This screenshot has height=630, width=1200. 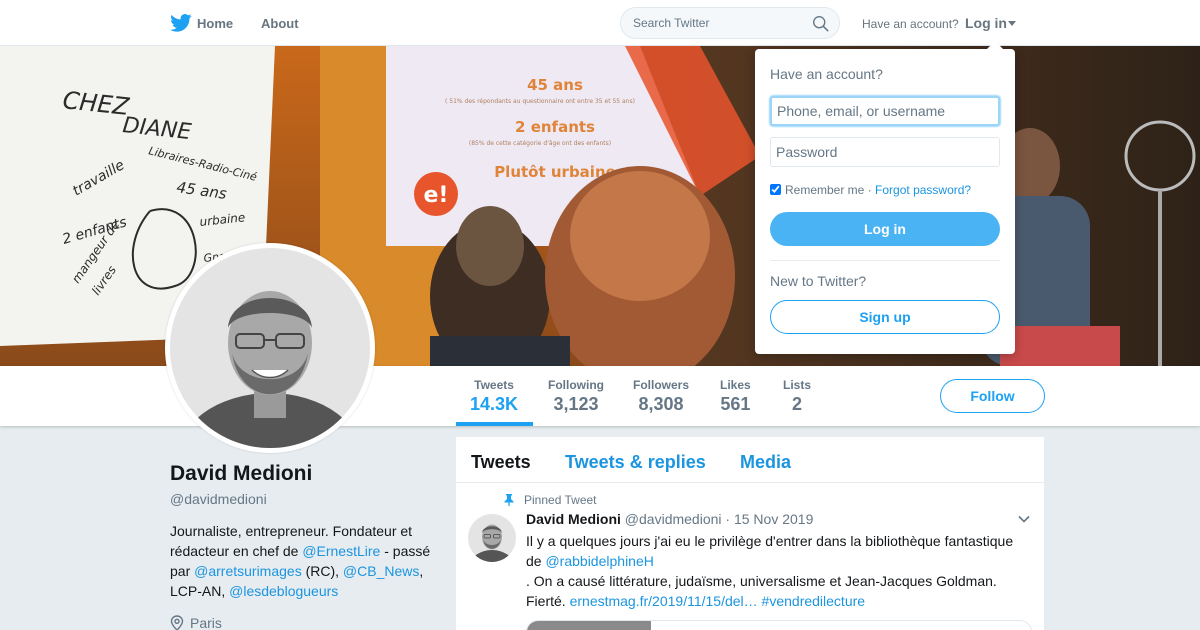 I want to click on timeline-tabs: Tweets Tweets & replies Media, so click(x=750, y=460).